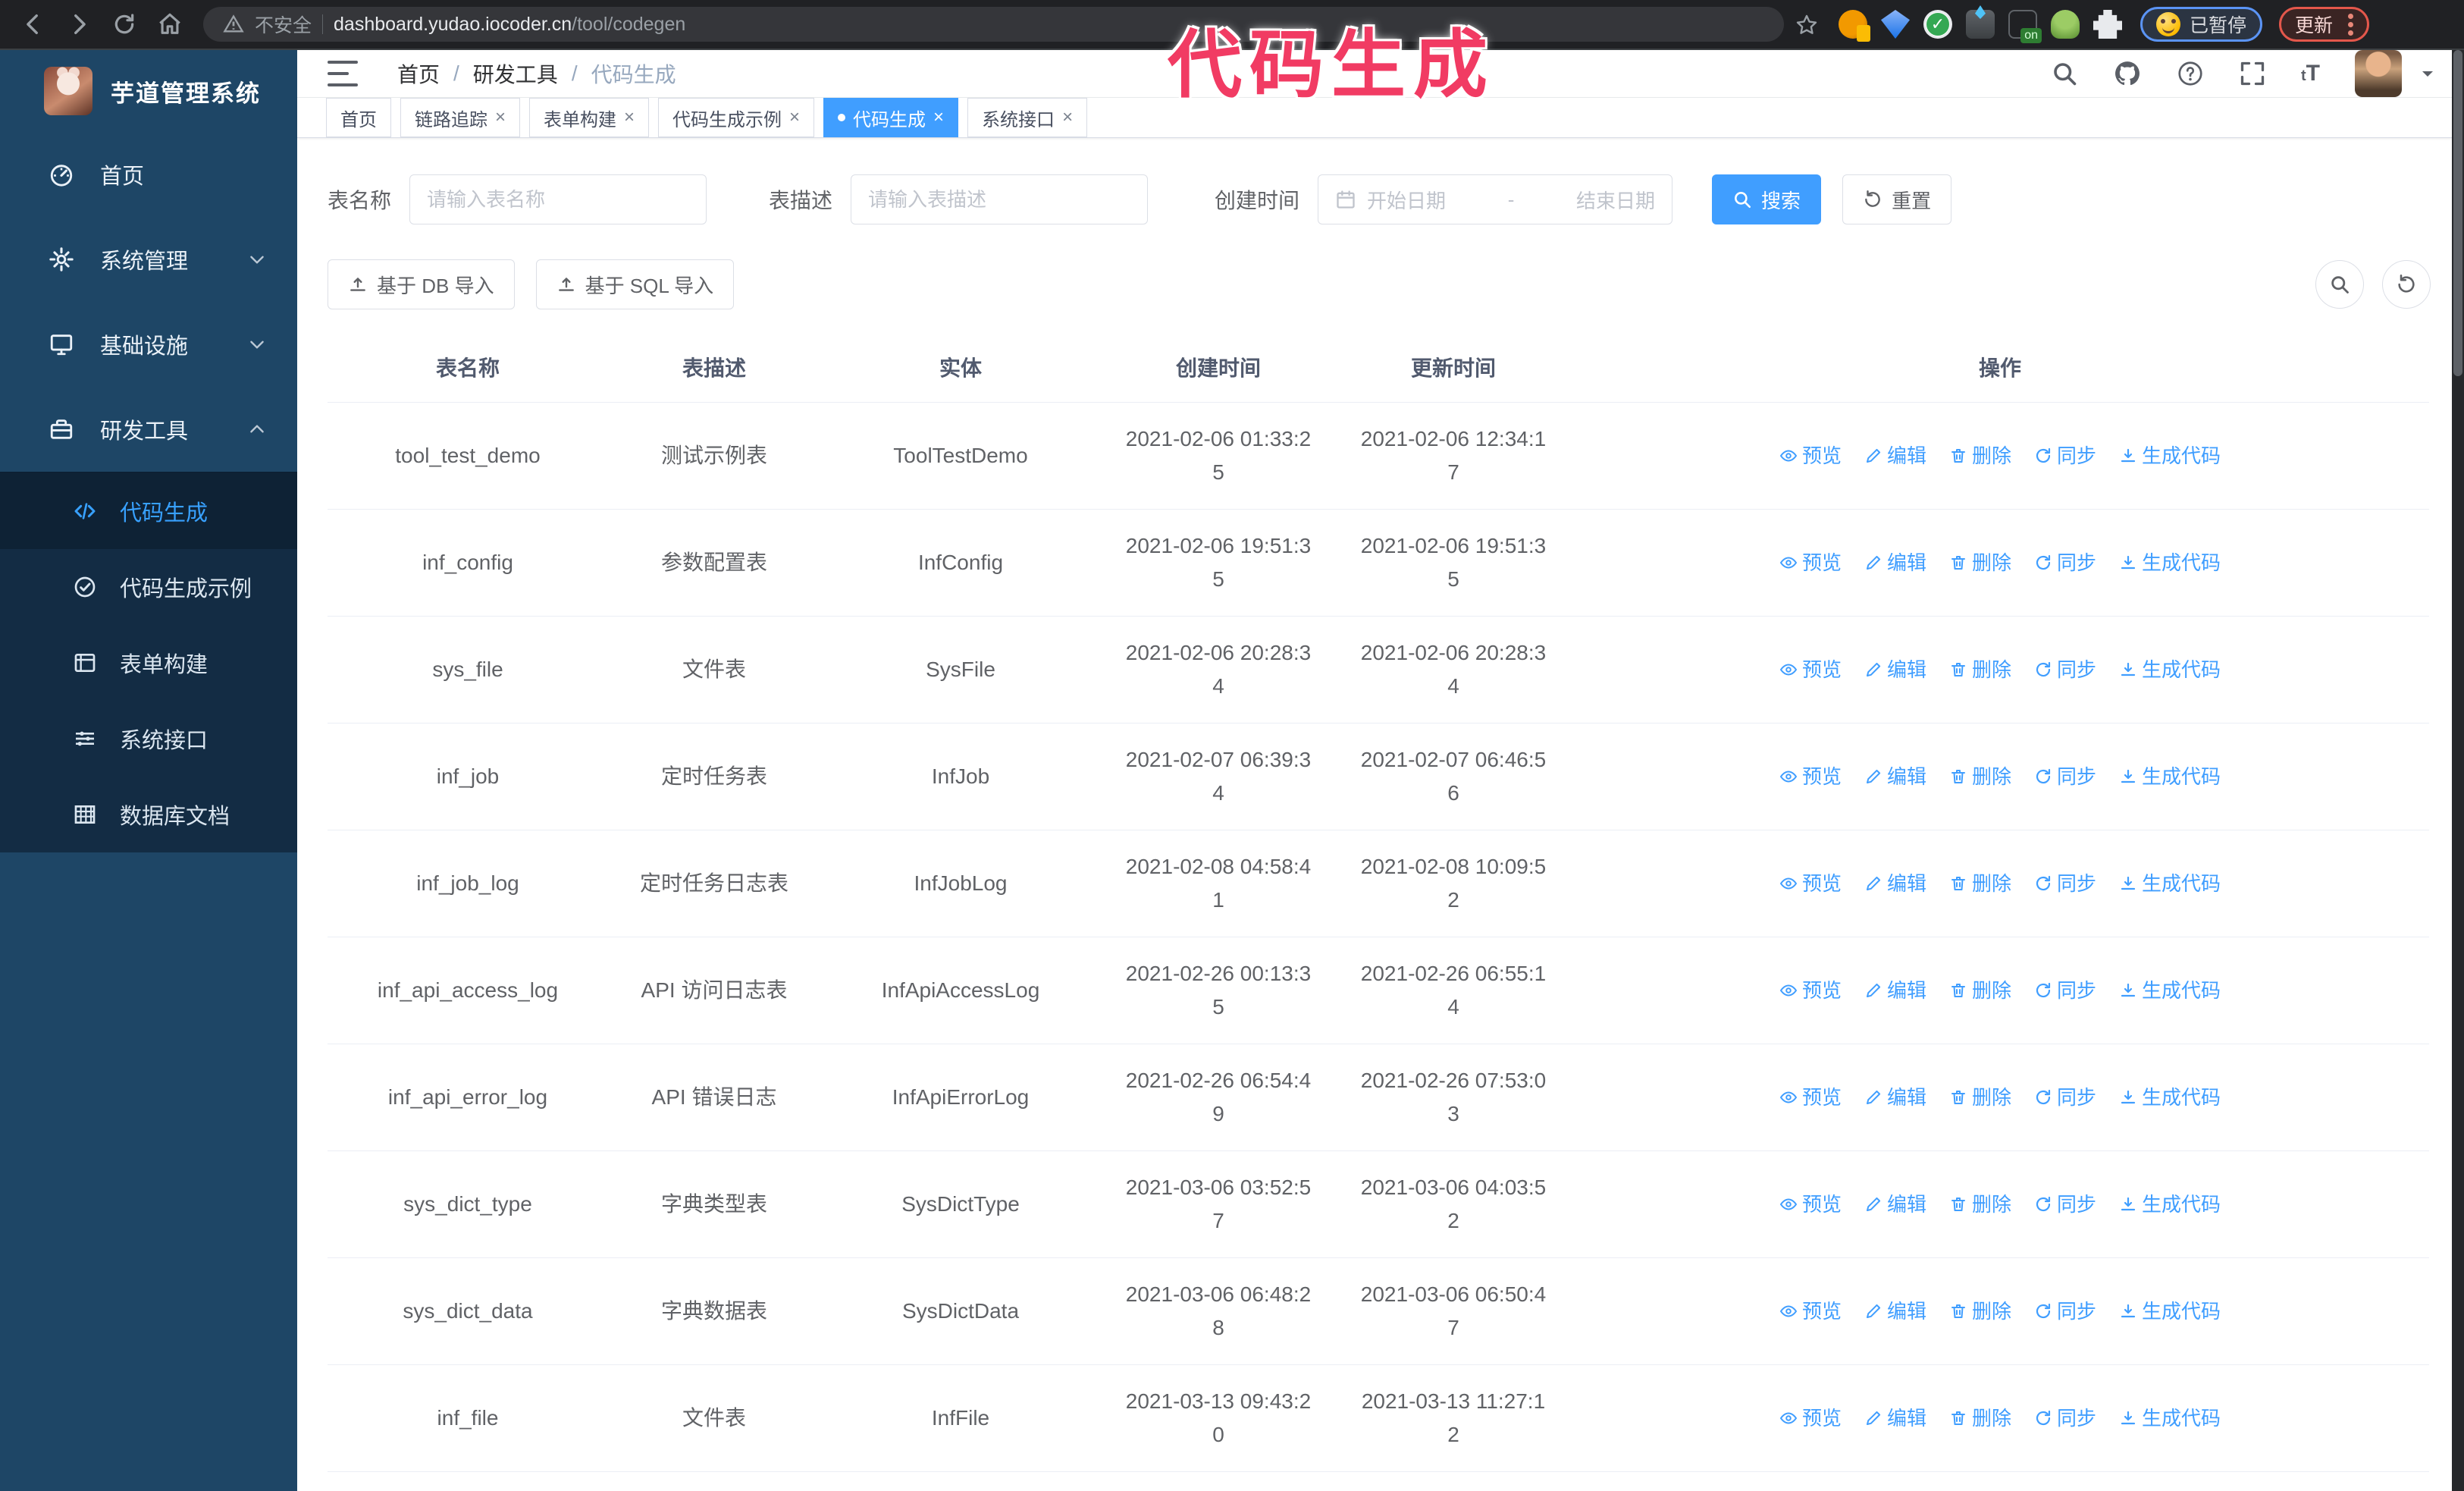 This screenshot has width=2464, height=1491. What do you see at coordinates (358, 117) in the screenshot?
I see `tab-home: 首页` at bounding box center [358, 117].